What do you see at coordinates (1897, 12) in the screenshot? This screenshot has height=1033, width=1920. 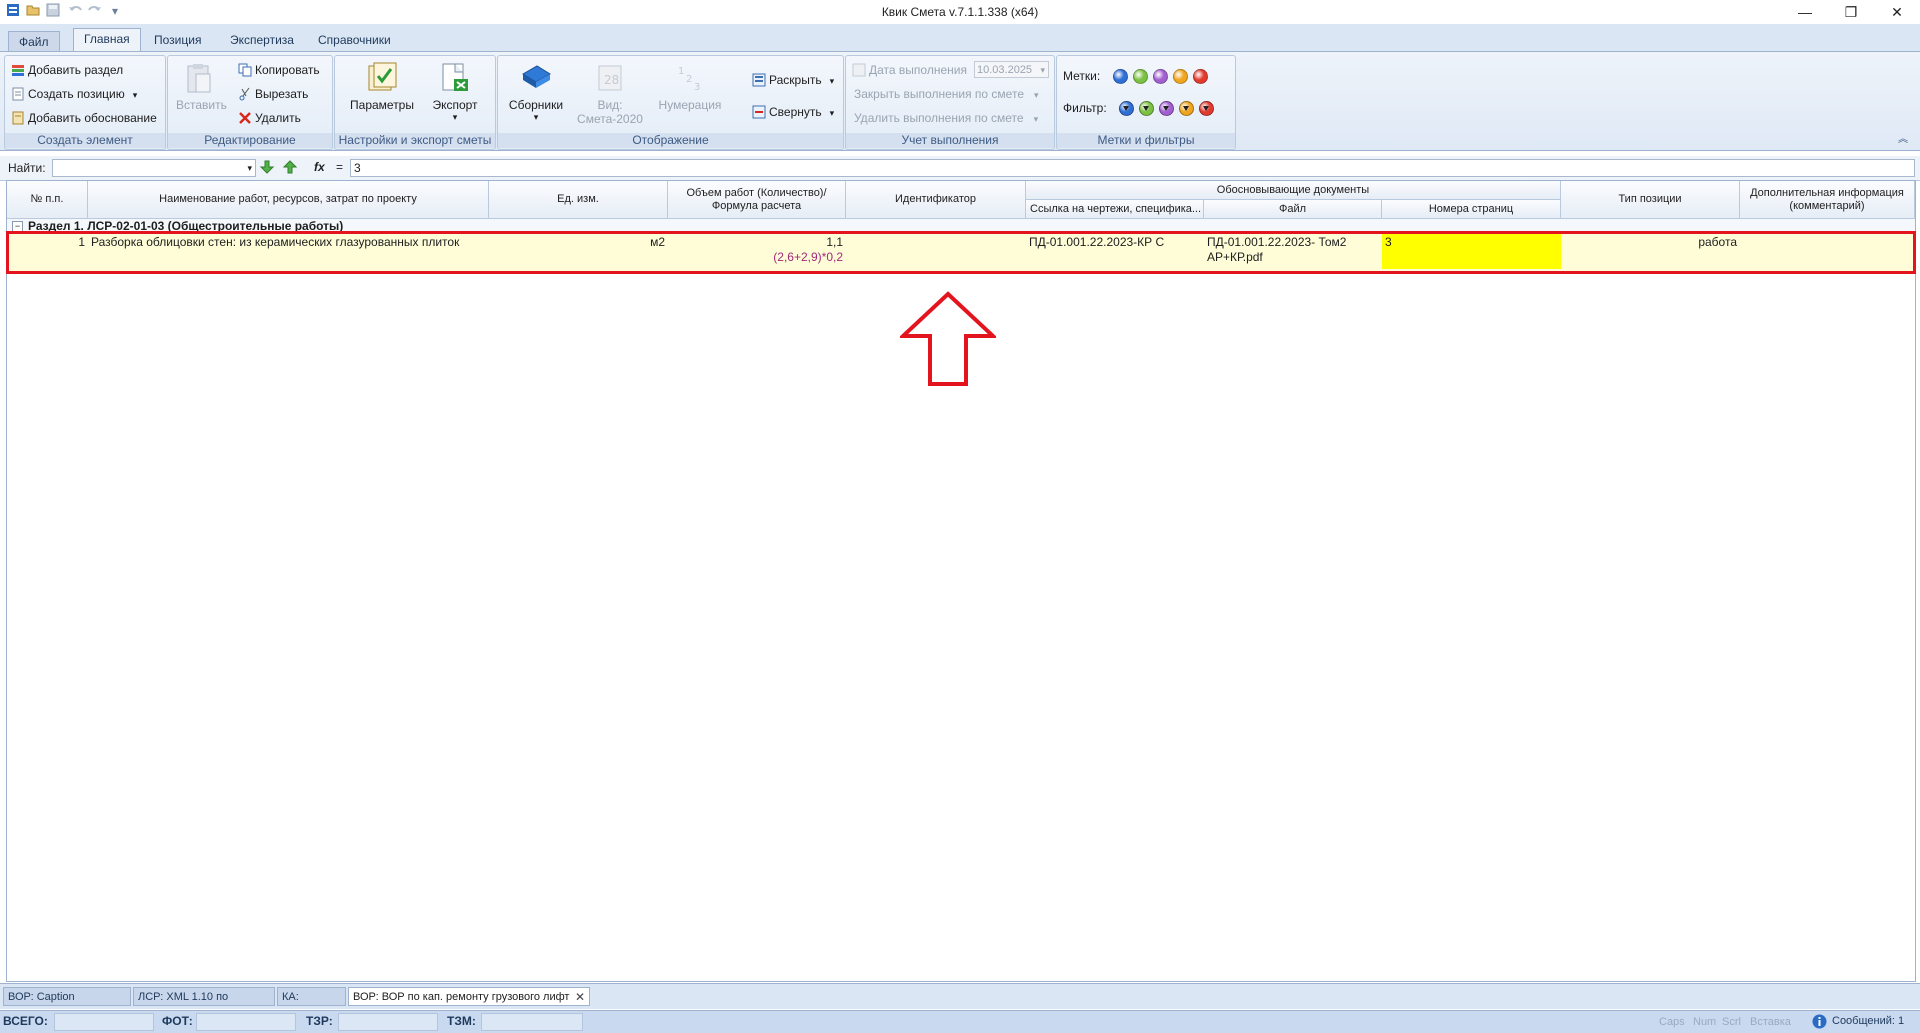 I see `close-button: ✕` at bounding box center [1897, 12].